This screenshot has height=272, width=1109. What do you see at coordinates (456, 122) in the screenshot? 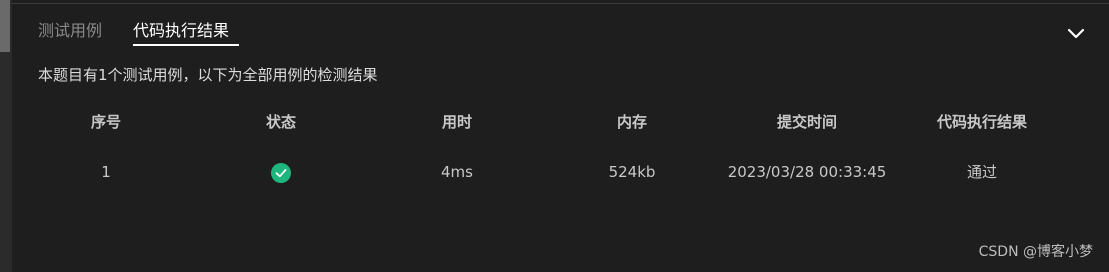
I see `header-time: 用时` at bounding box center [456, 122].